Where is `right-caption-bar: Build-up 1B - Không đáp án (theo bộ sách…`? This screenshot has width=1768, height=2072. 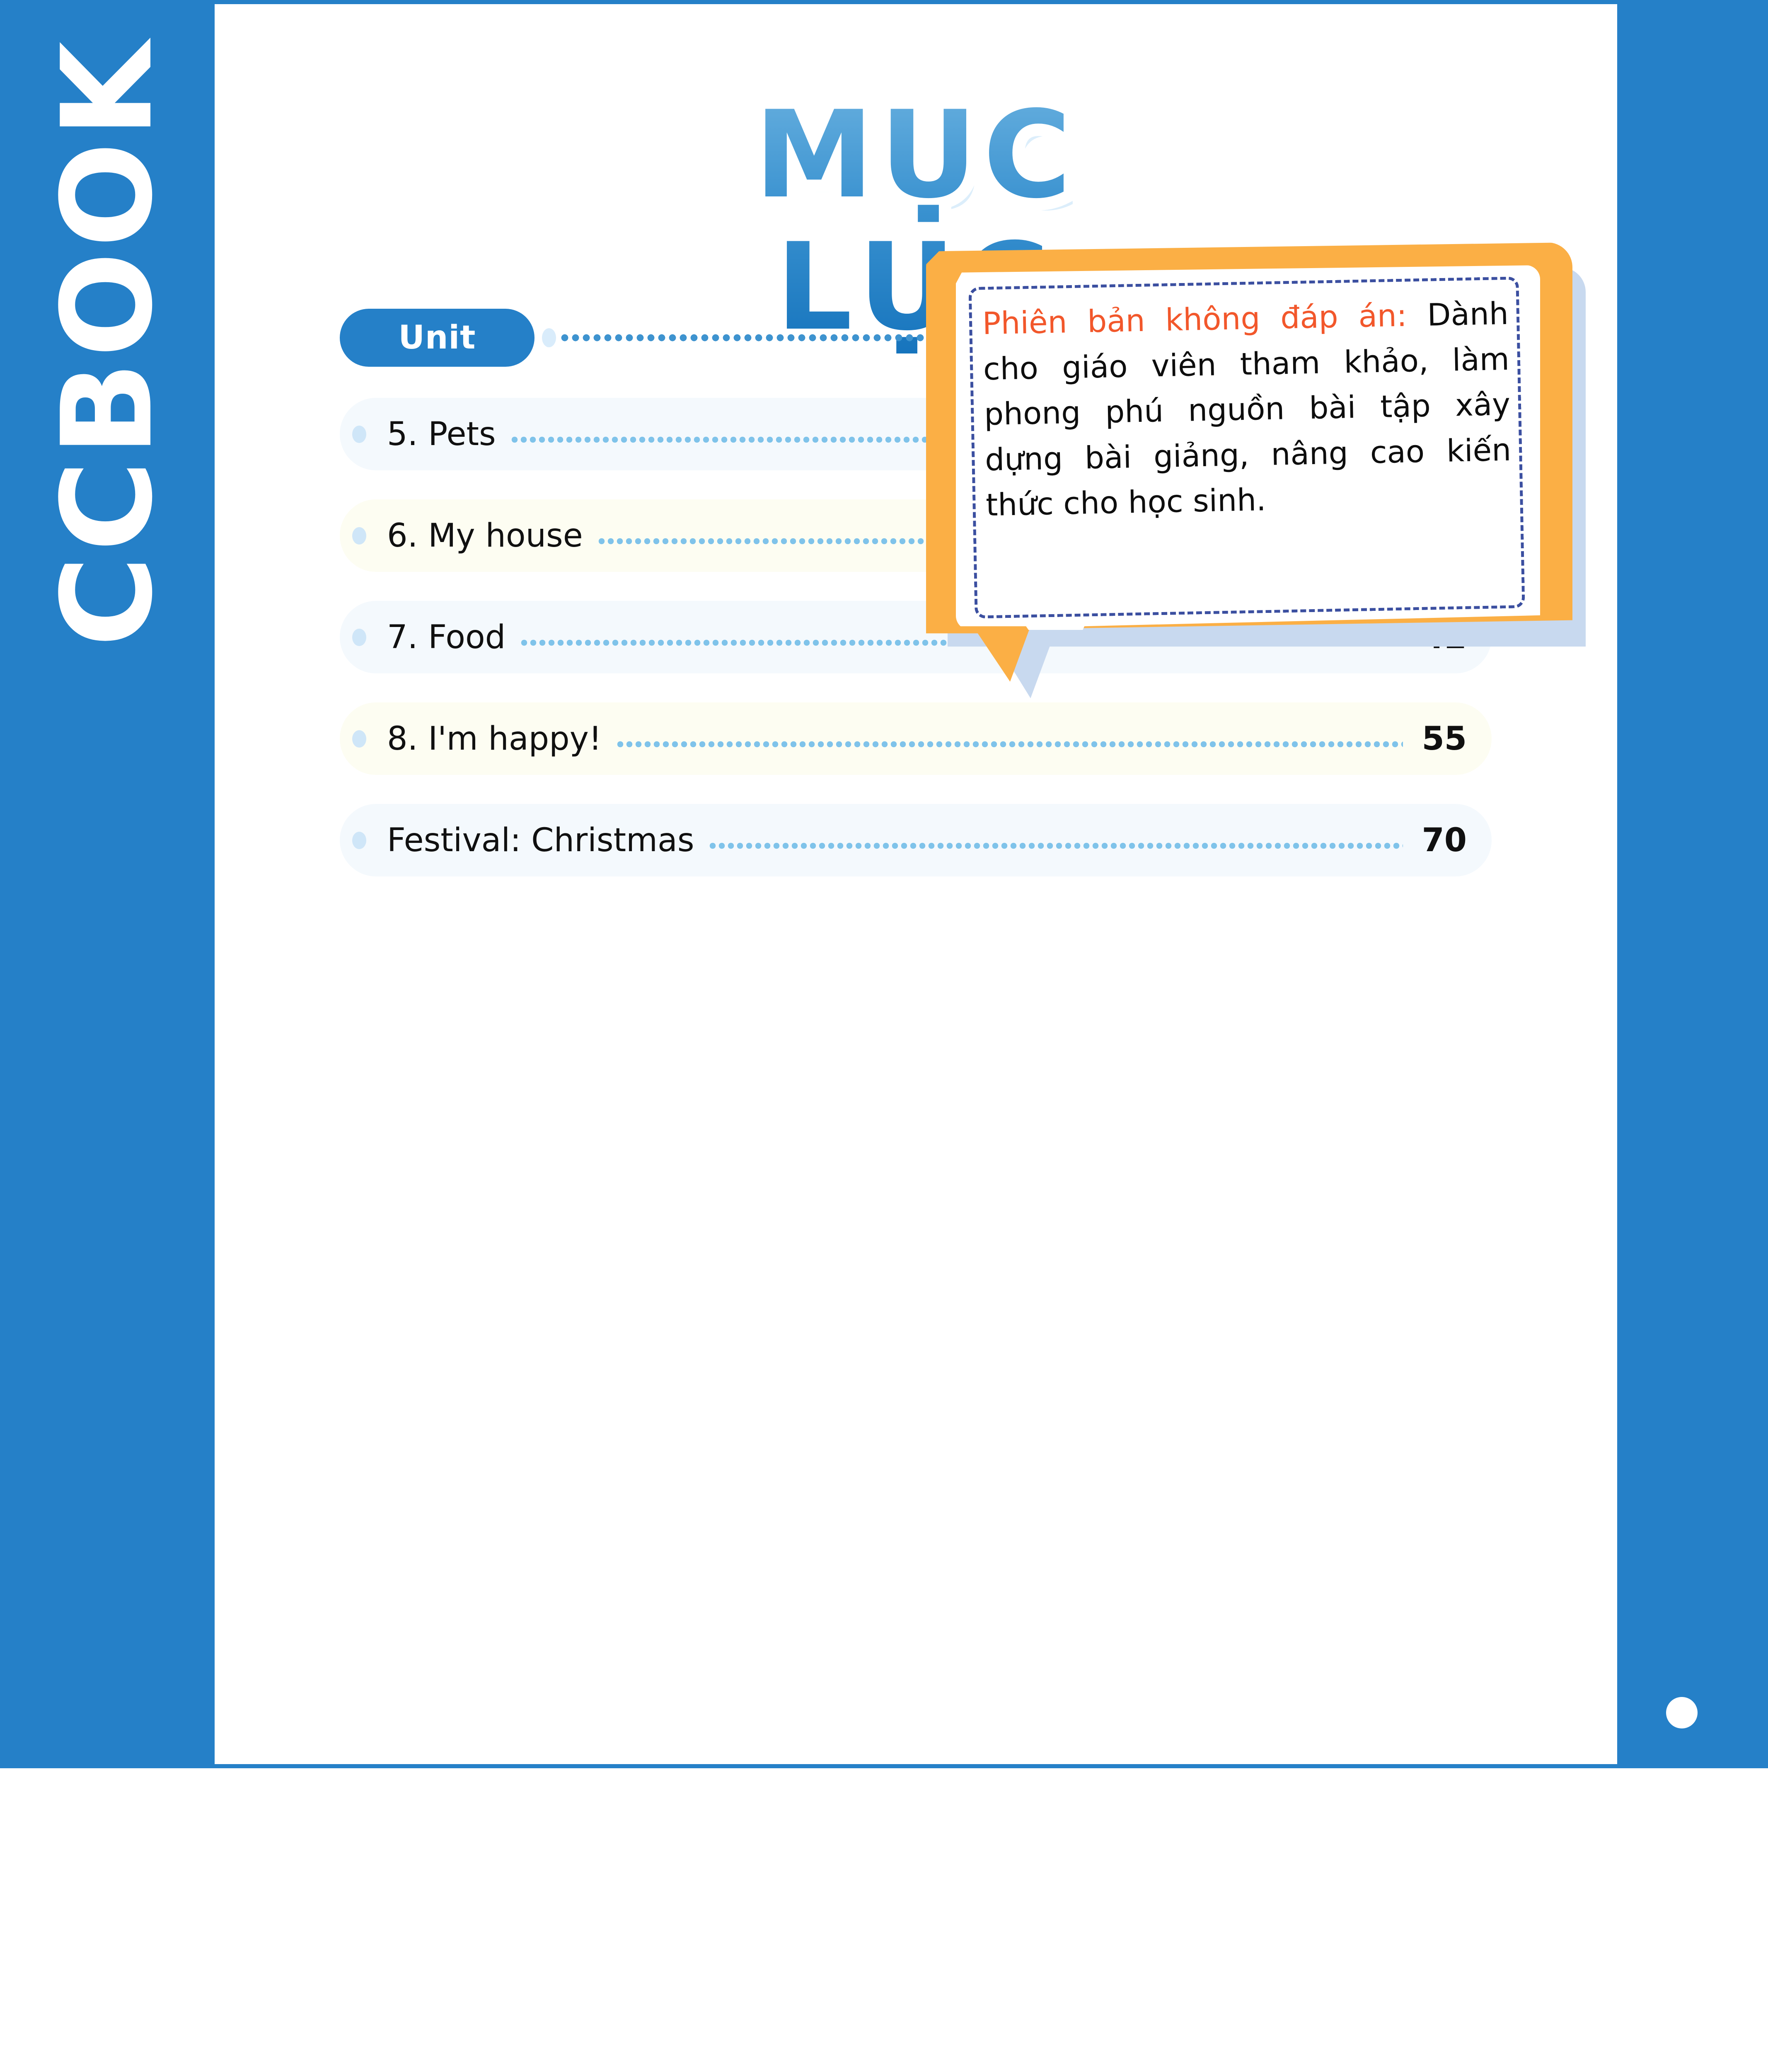
right-caption-bar: Build-up 1B - Không đáp án (theo bộ sách… is located at coordinates (1692, 1036).